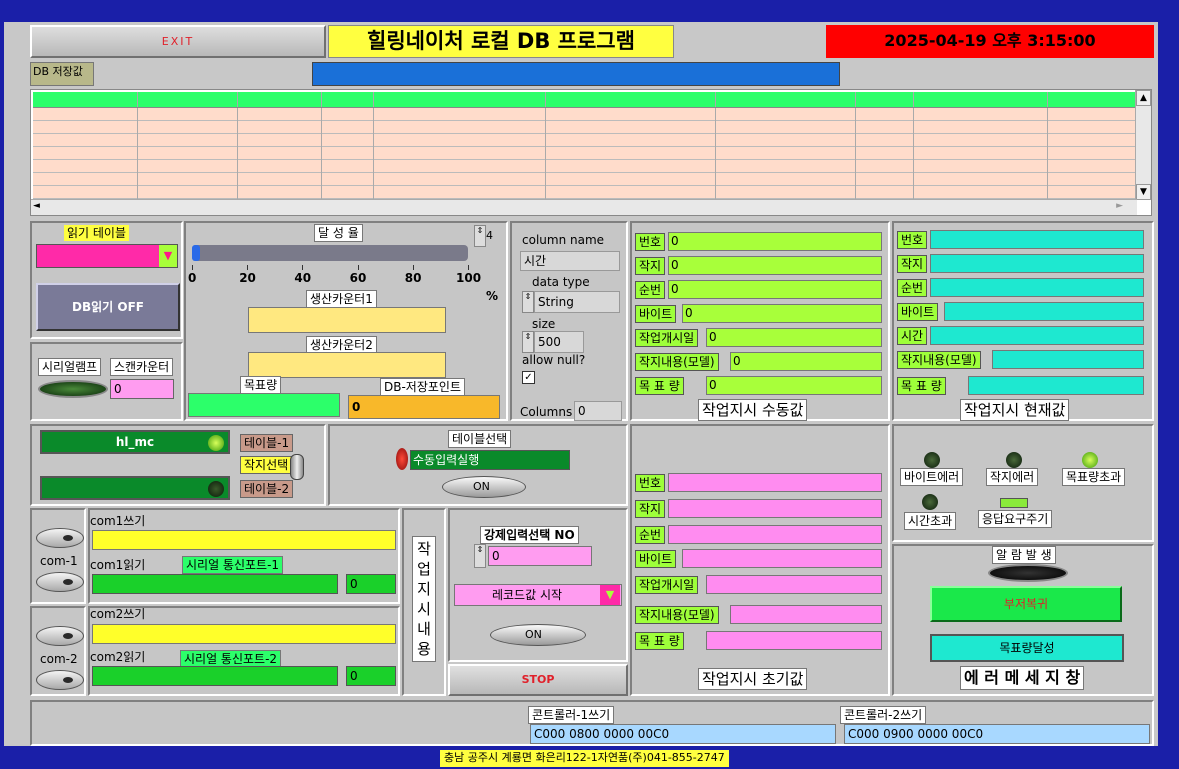  Describe the element at coordinates (538, 595) in the screenshot. I see `record-start-dropdown: 레코드값 시작` at that location.